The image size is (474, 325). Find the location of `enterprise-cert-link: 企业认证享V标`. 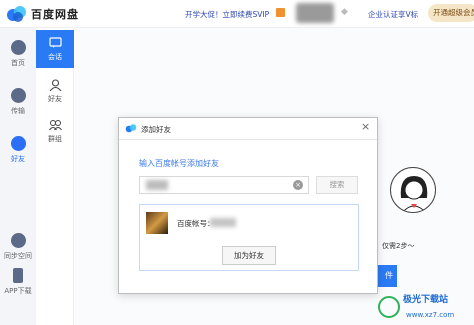

enterprise-cert-link: 企业认证享V标 is located at coordinates (393, 14).